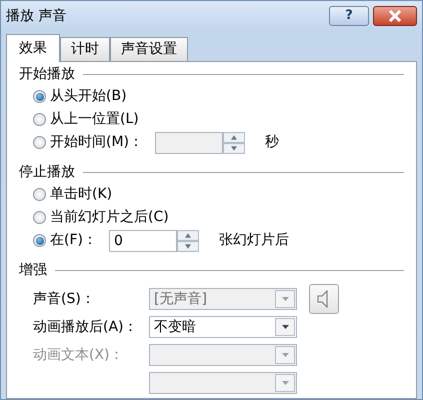 Image resolution: width=423 pixels, height=400 pixels. Describe the element at coordinates (73, 240) in the screenshot. I see `option-label: 在(F)：` at that location.